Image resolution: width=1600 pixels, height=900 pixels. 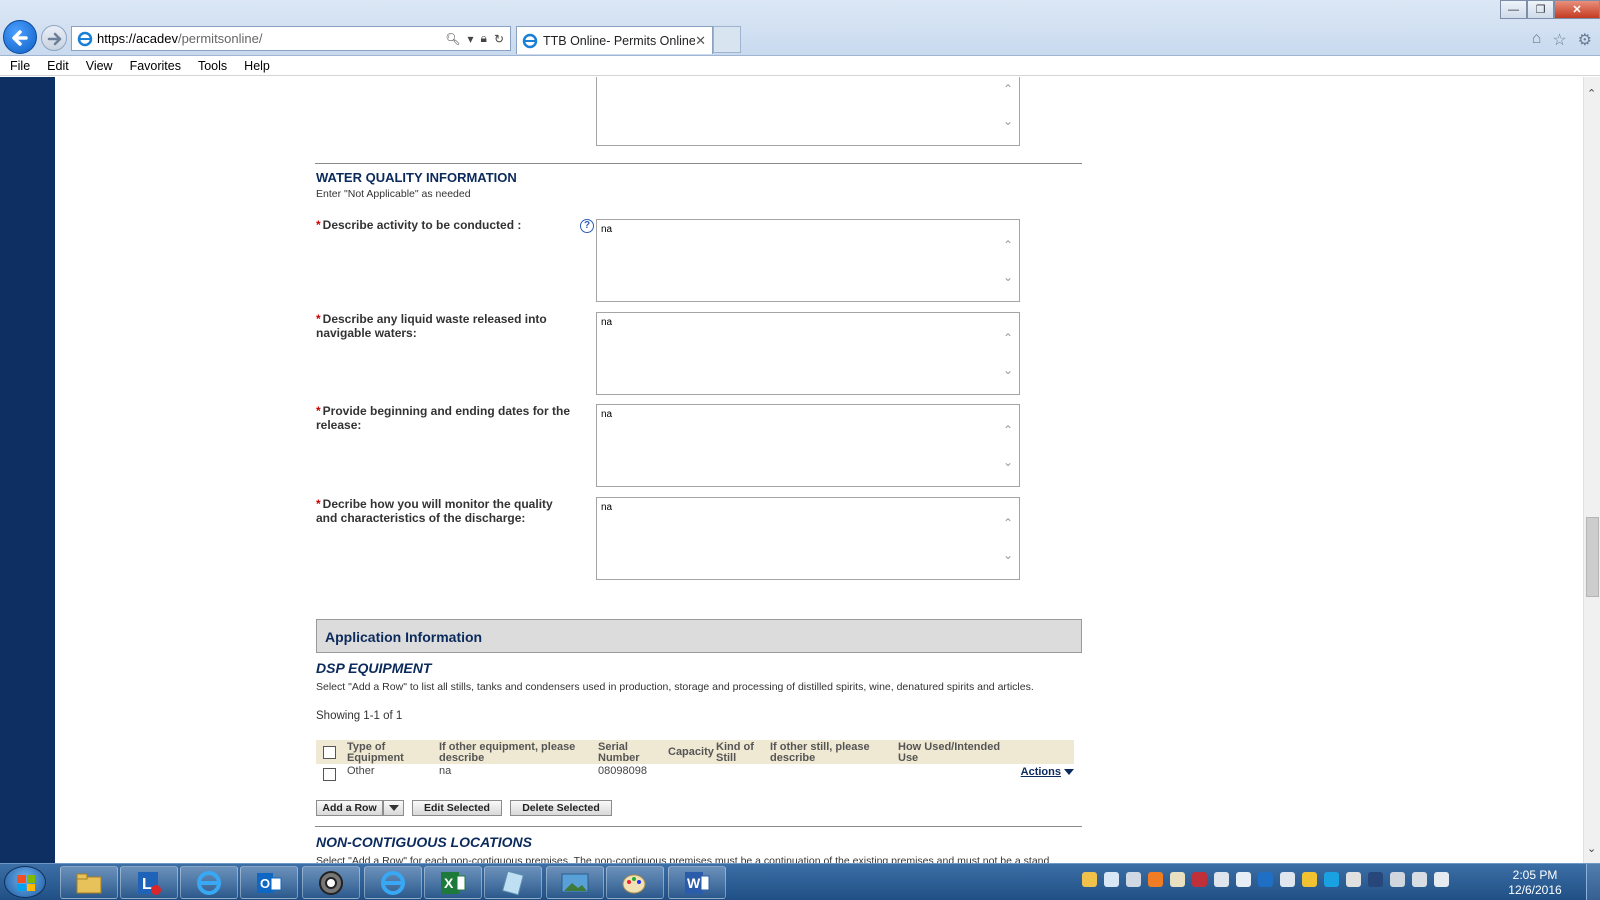 What do you see at coordinates (1040, 772) in the screenshot?
I see `actions-label: Actions` at bounding box center [1040, 772].